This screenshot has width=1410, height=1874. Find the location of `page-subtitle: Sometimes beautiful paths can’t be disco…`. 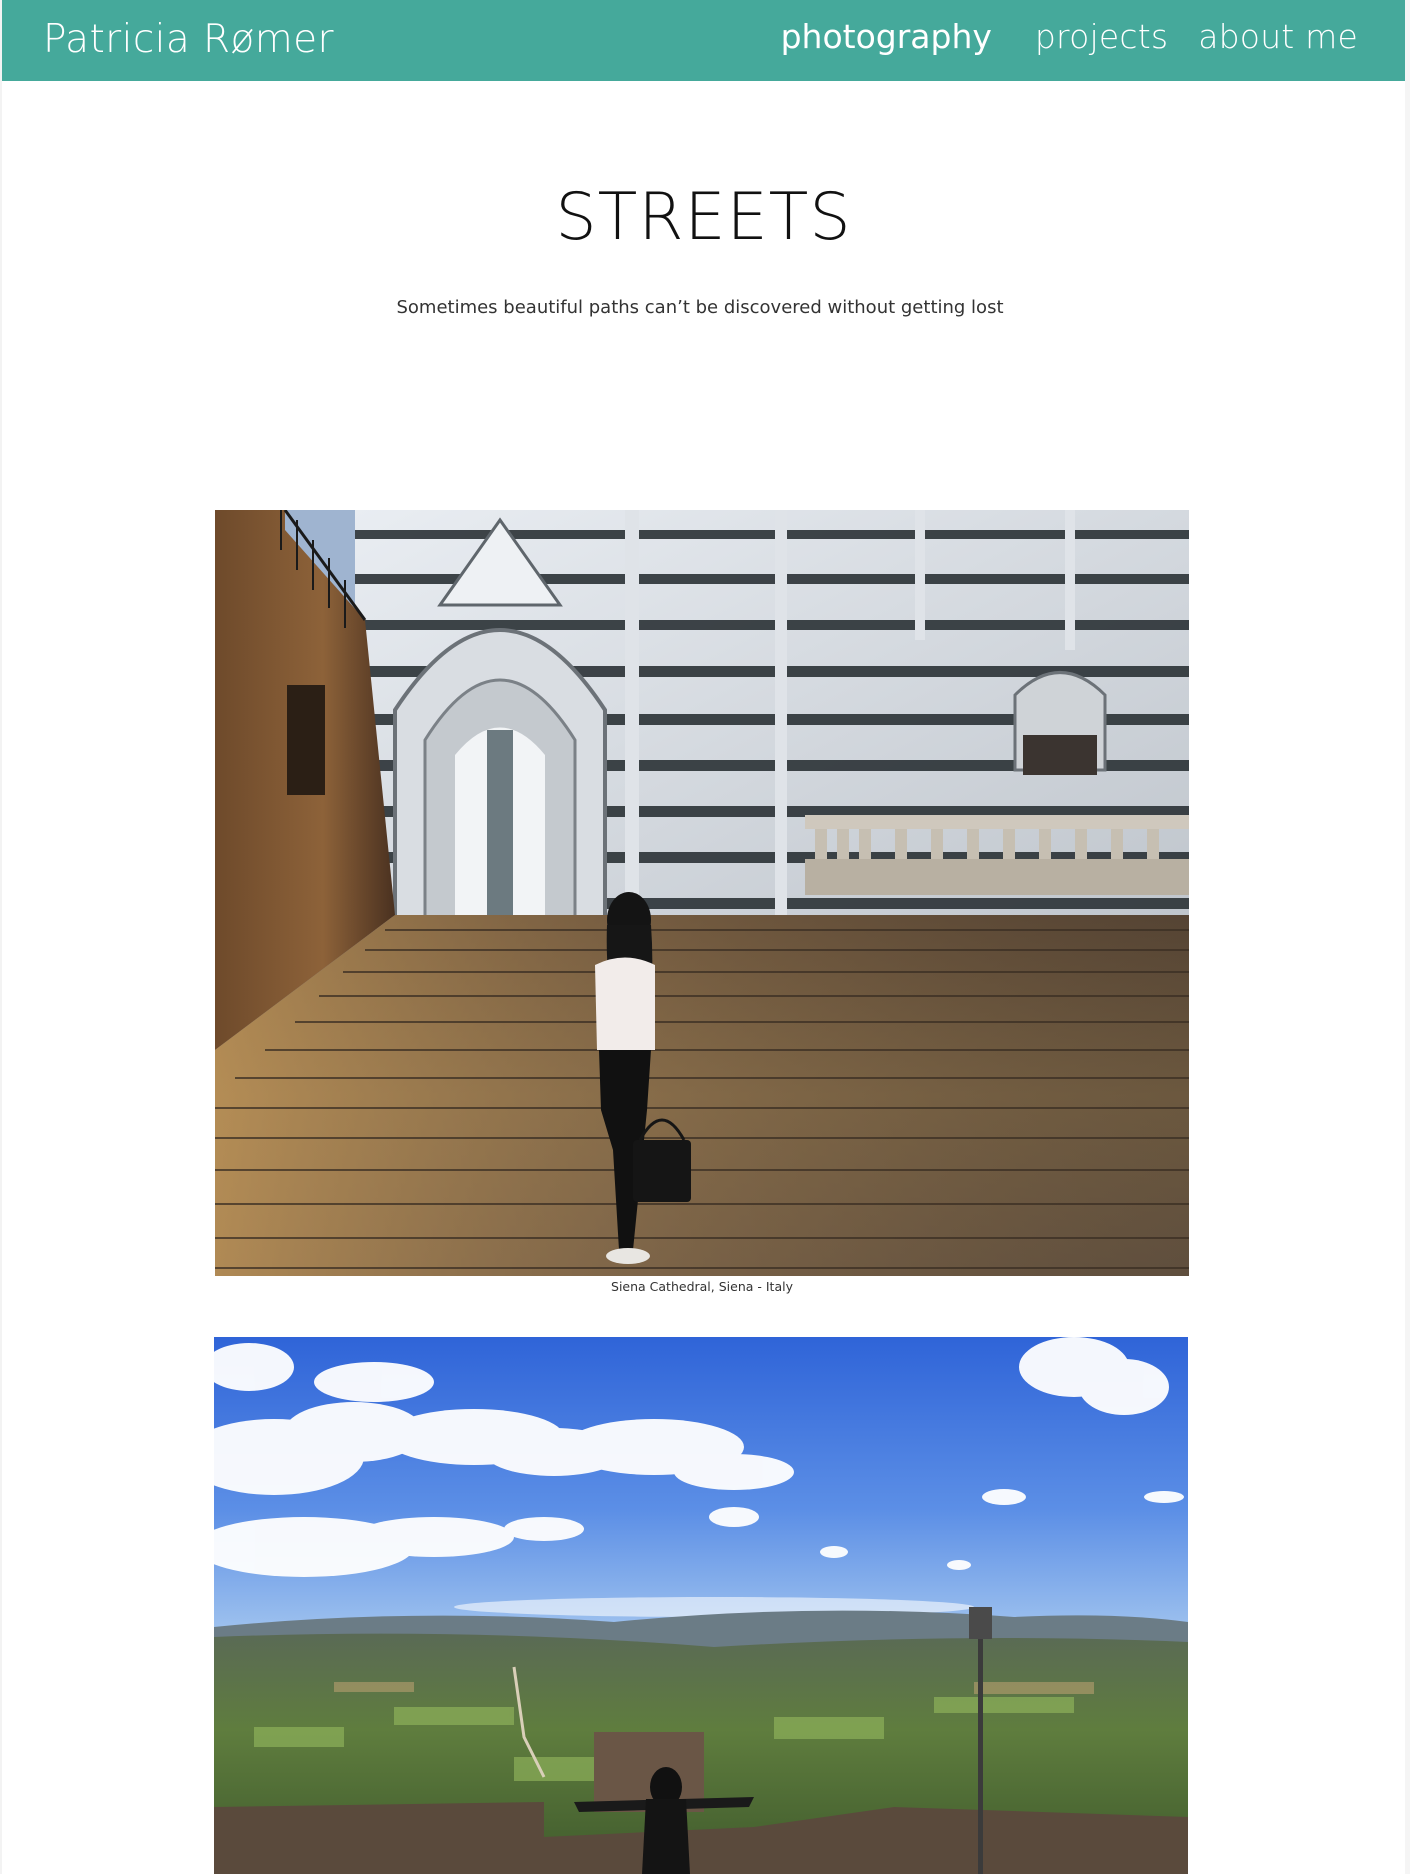

page-subtitle: Sometimes beautiful paths can’t be disco… is located at coordinates (700, 307).